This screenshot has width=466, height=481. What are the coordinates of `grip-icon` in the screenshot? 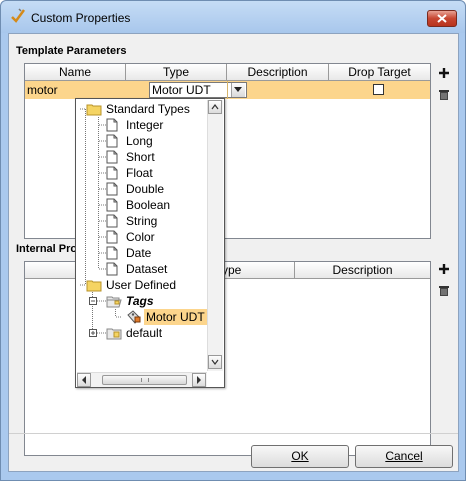 It's located at (145, 380).